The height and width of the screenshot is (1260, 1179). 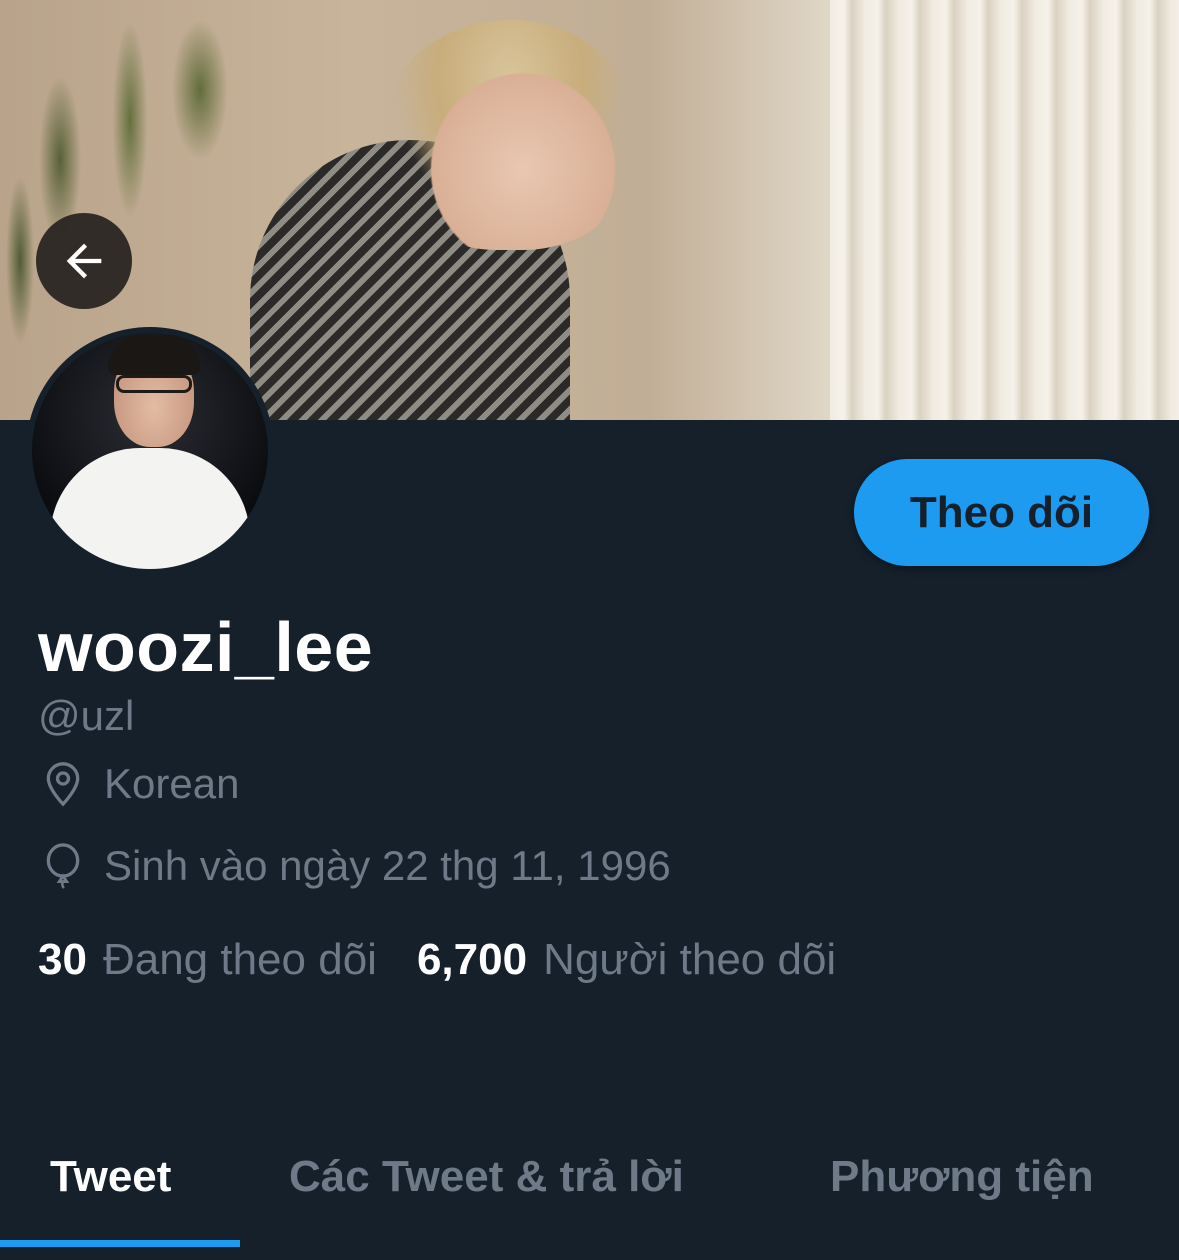 I want to click on avatar-shirt, so click(x=150, y=508).